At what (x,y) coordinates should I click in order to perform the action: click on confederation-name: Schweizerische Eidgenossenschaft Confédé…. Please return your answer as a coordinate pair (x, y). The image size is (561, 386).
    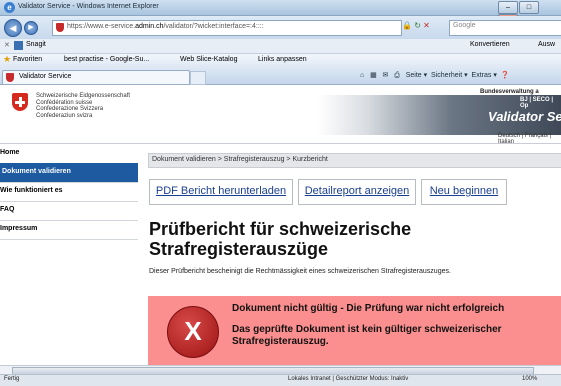
    Looking at the image, I should click on (83, 106).